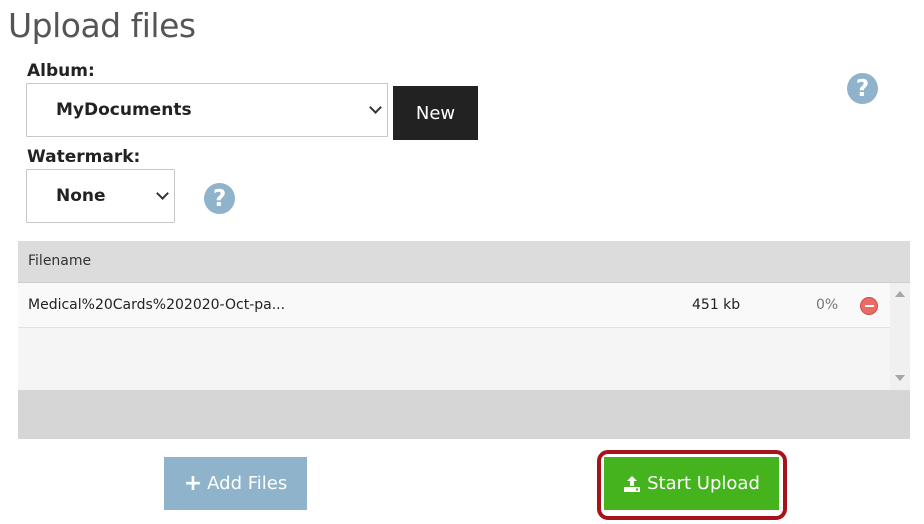 The height and width of the screenshot is (524, 924). What do you see at coordinates (219, 198) in the screenshot?
I see `watermark-help-icon: ?` at bounding box center [219, 198].